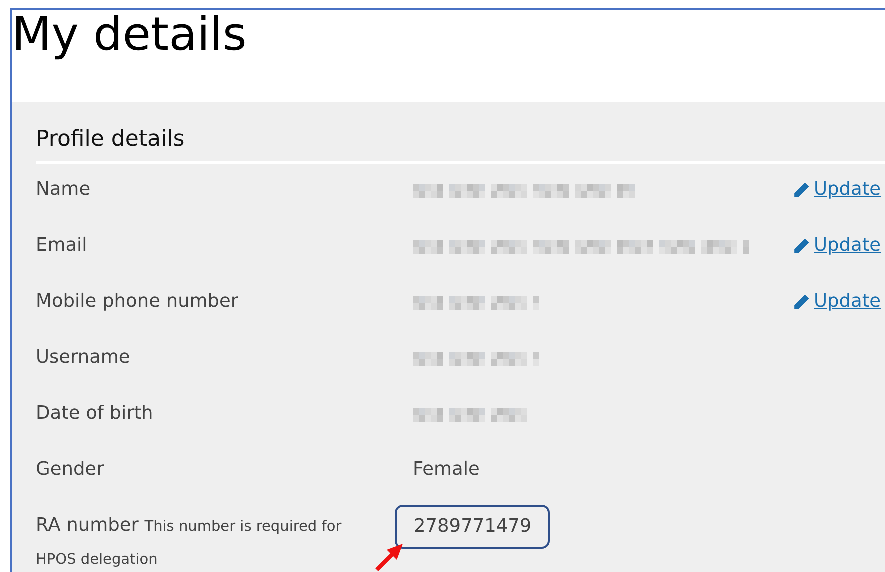 This screenshot has width=885, height=572. I want to click on highlighted-value: 2789771479, so click(472, 527).